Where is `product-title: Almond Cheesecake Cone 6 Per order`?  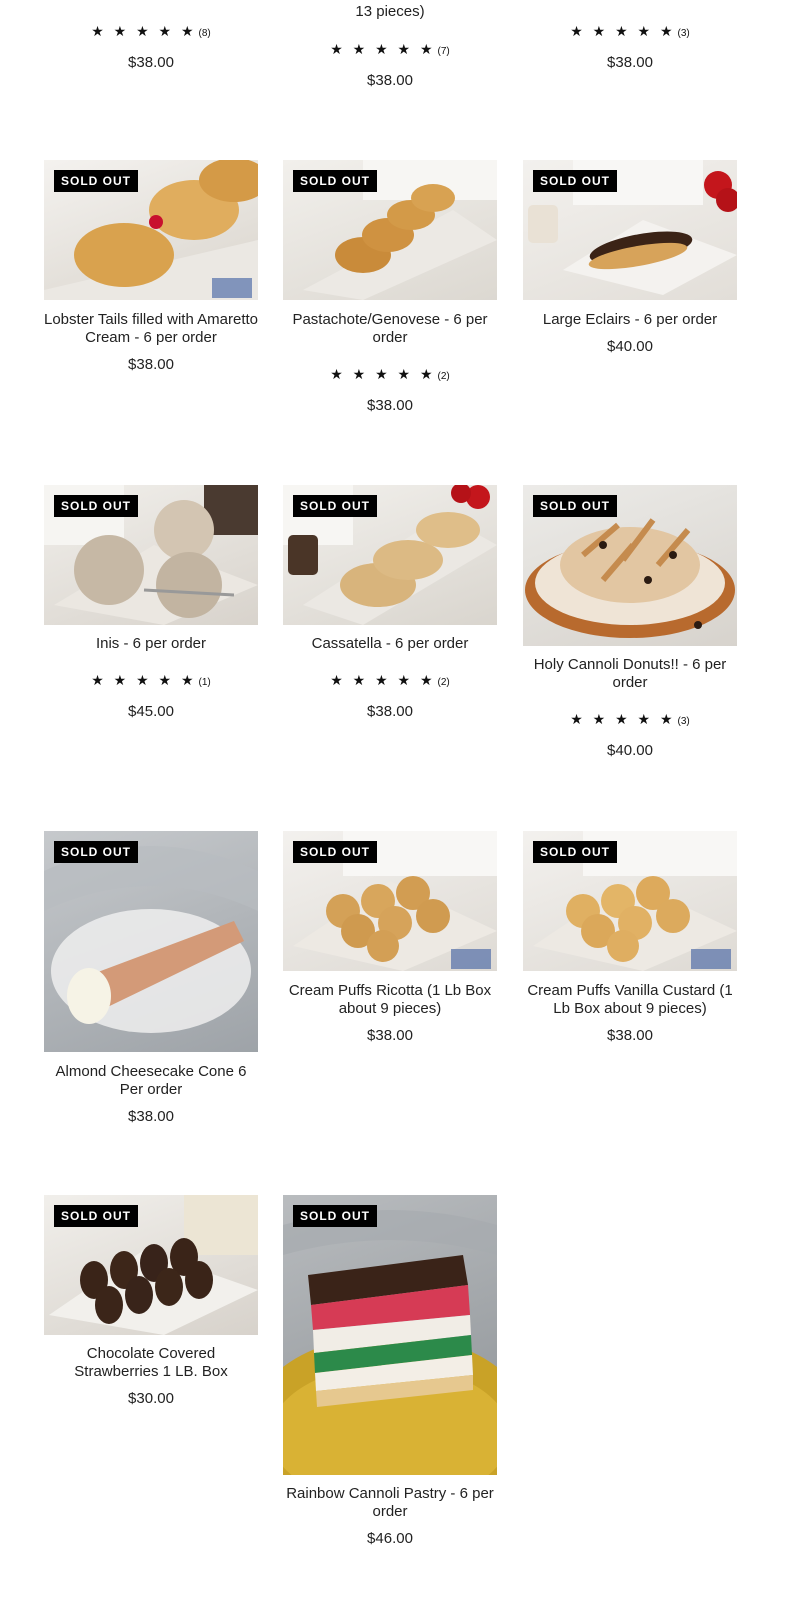 product-title: Almond Cheesecake Cone 6 Per order is located at coordinates (151, 1081).